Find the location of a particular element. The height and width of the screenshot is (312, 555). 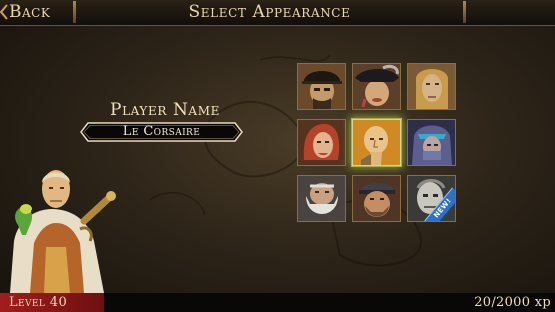

portrait-red-haired-woman is located at coordinates (321, 142).